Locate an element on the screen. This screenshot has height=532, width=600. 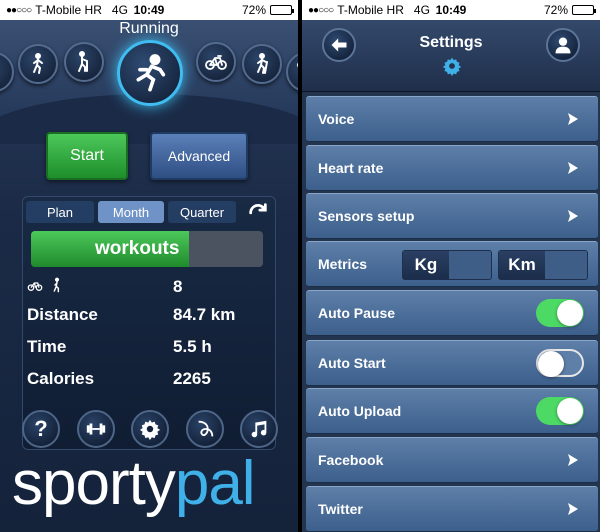
help-icon: ? is located at coordinates (41, 428).